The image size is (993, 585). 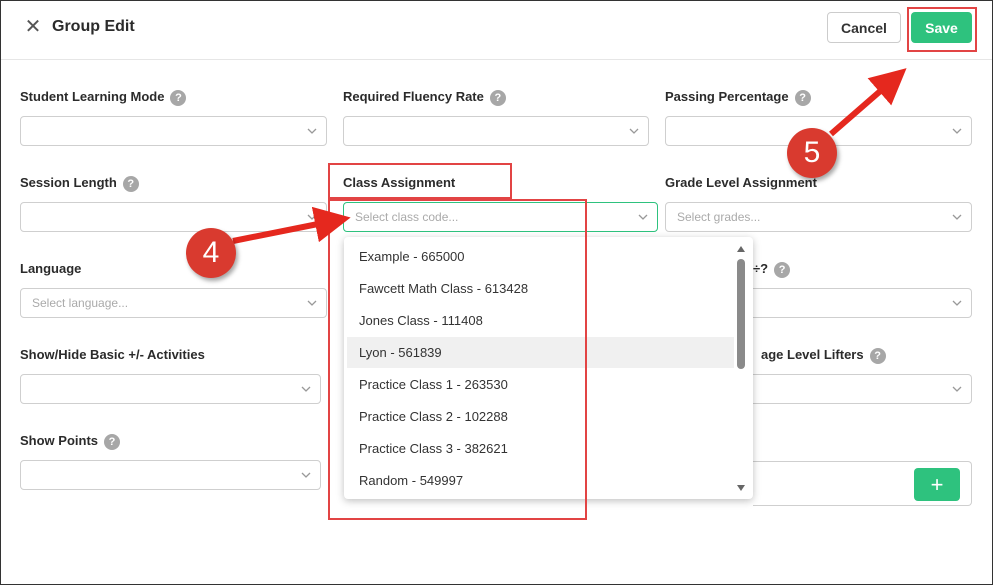 What do you see at coordinates (812, 153) in the screenshot?
I see `step-5-badge: 5` at bounding box center [812, 153].